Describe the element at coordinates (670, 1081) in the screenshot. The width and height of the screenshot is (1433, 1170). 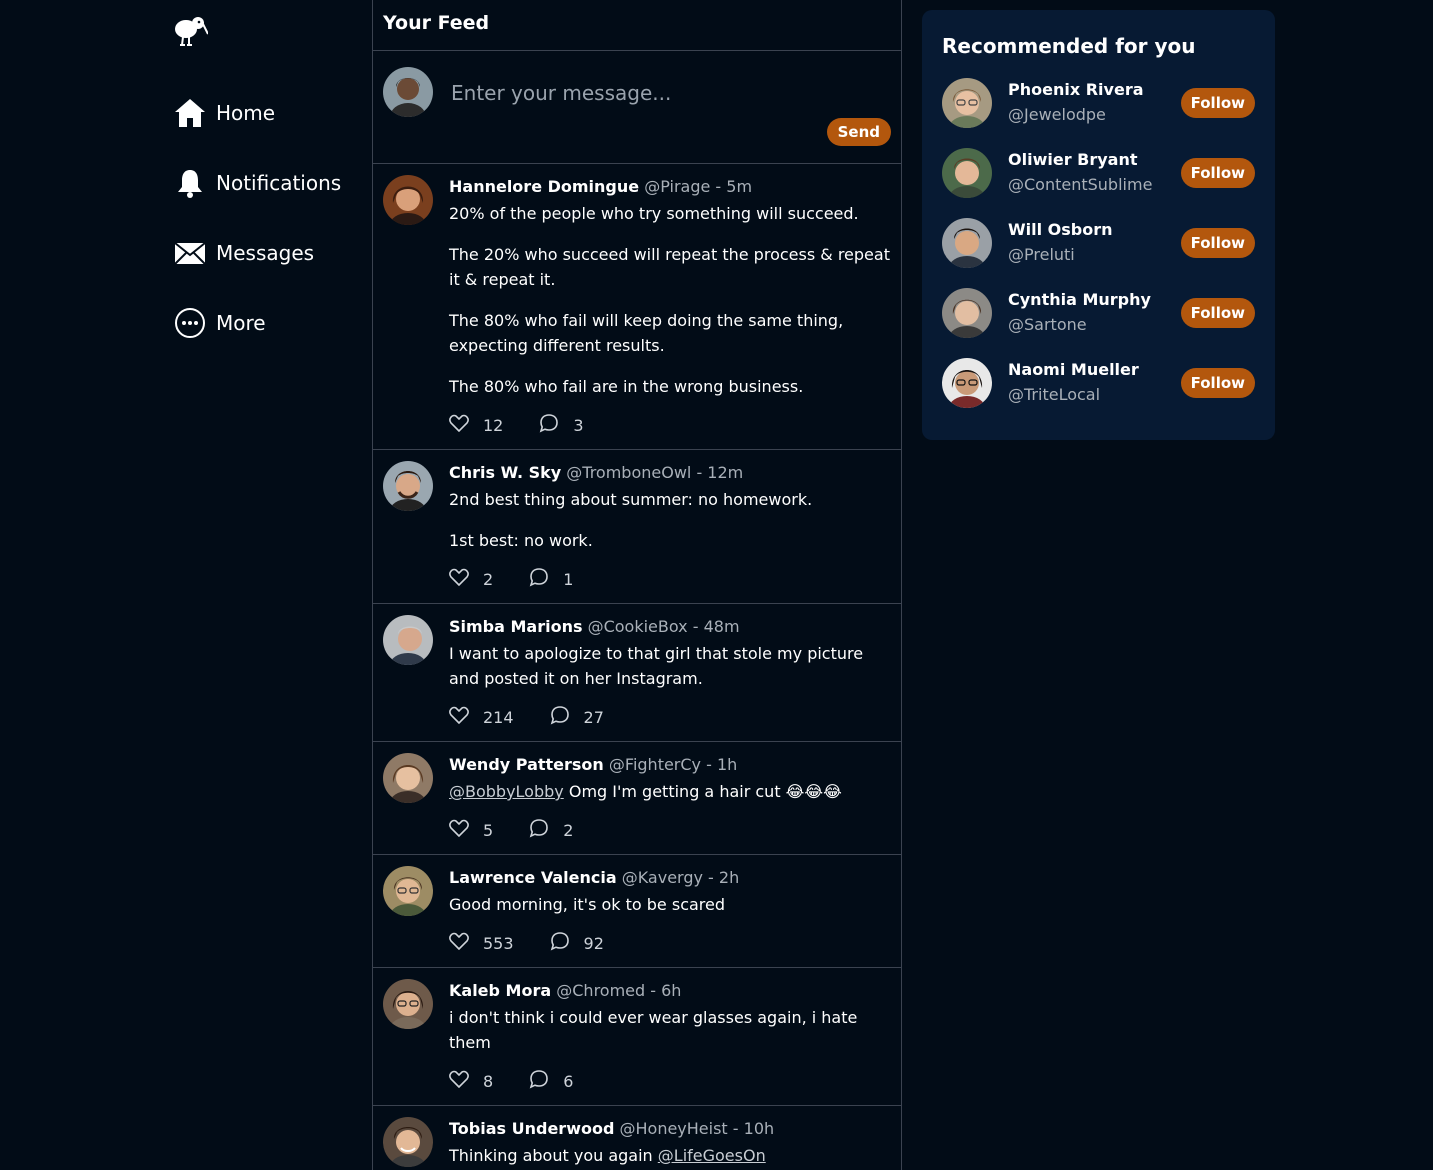
I see `post-actions: 8 6` at that location.